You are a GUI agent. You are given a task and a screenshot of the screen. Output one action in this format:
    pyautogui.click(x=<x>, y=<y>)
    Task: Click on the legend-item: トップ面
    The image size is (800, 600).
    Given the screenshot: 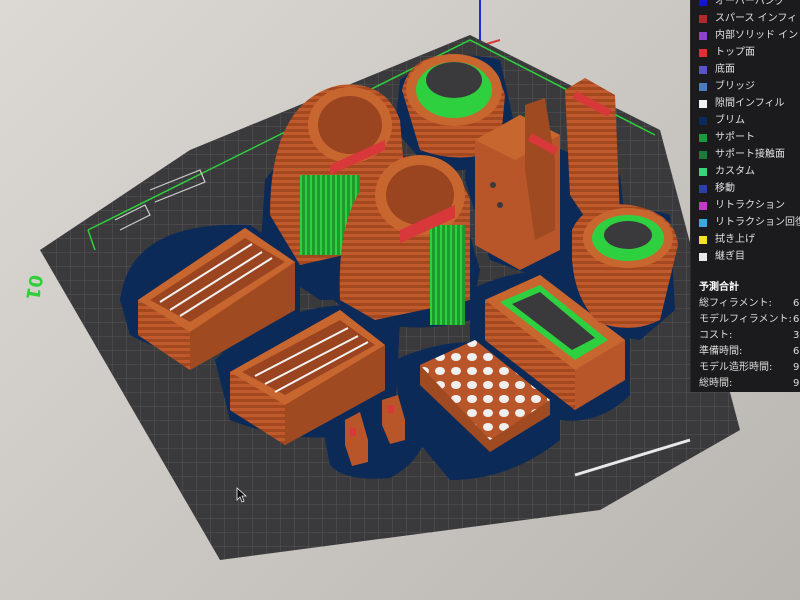 What is the action you would take?
    pyautogui.click(x=745, y=52)
    